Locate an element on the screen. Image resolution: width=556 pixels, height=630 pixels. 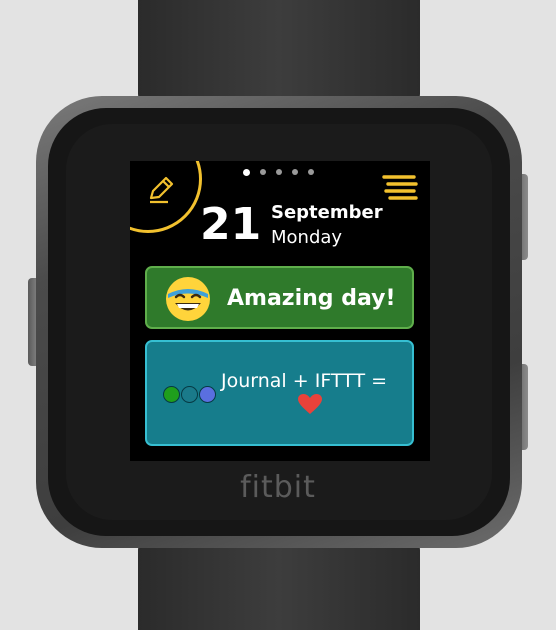
heart-icon is located at coordinates (310, 404).